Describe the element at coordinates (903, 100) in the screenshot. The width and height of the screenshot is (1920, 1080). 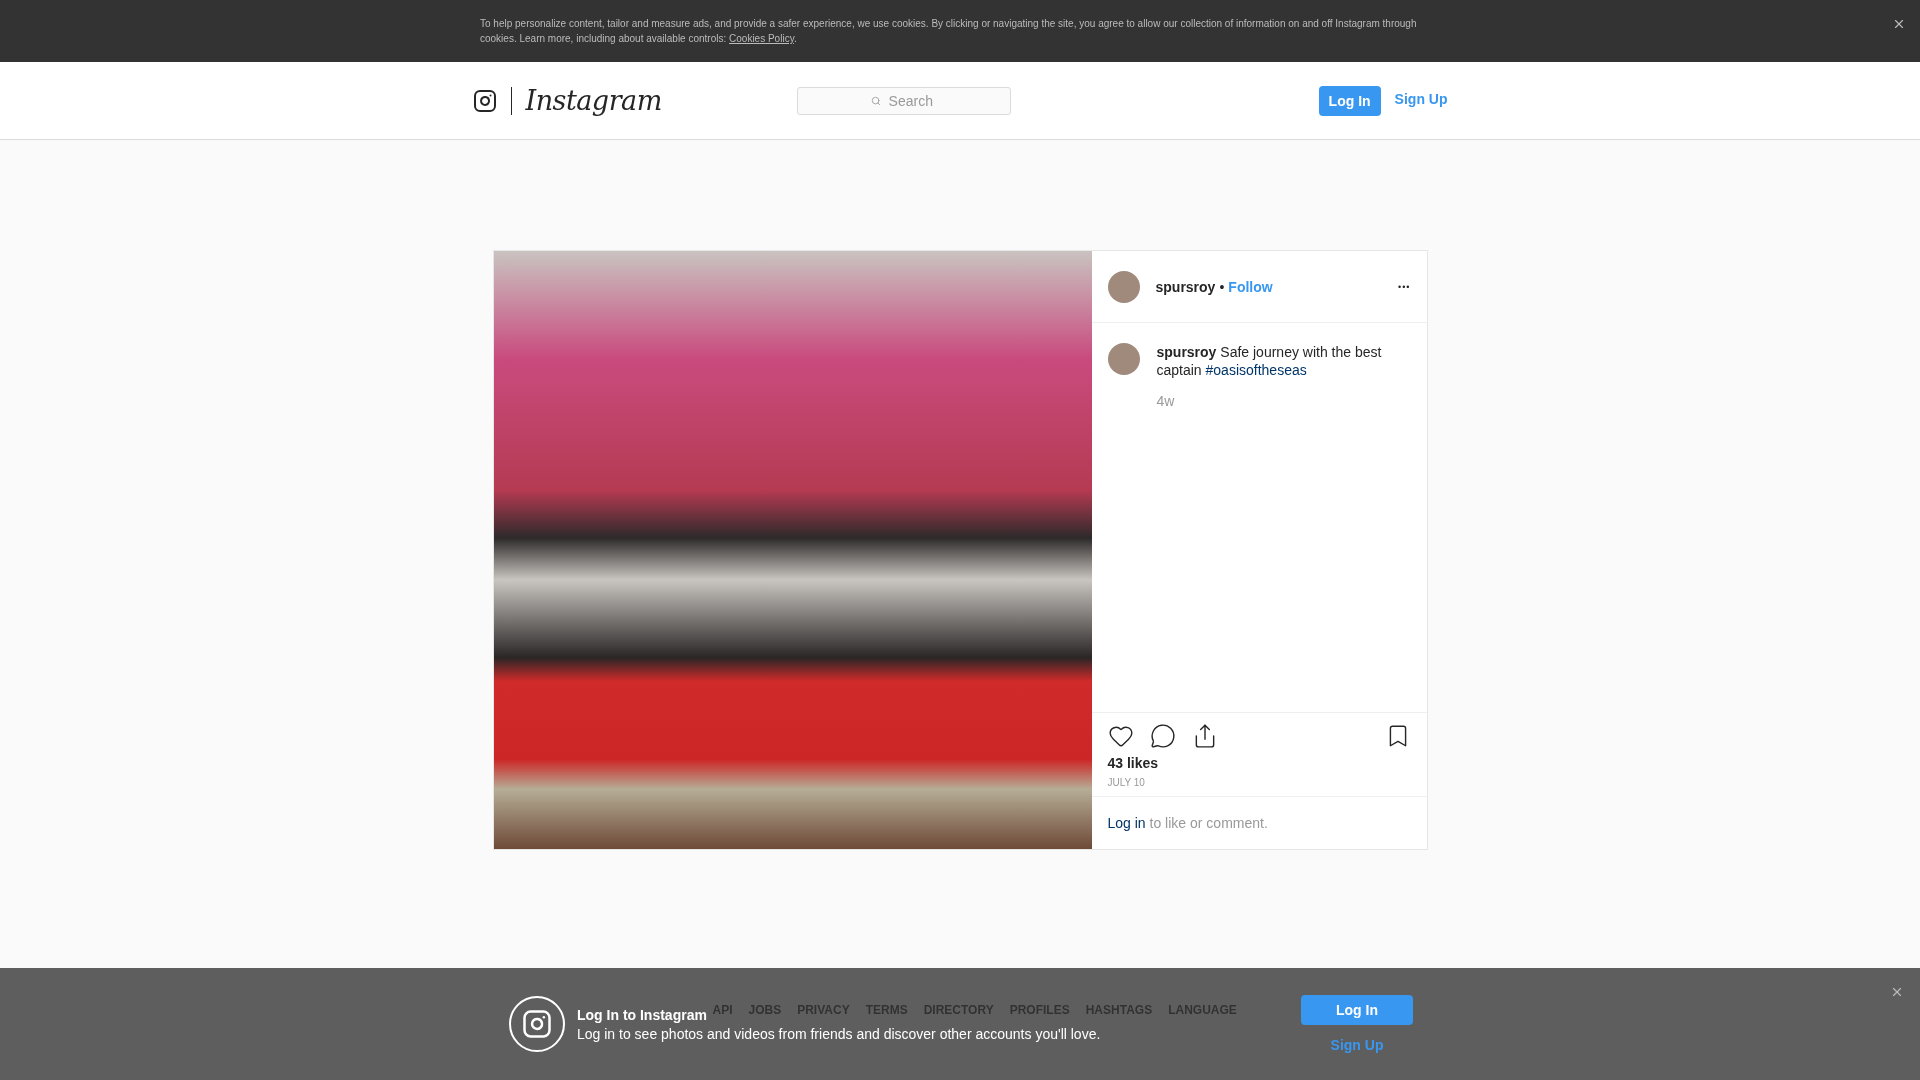
I see `search-field: Search` at that location.